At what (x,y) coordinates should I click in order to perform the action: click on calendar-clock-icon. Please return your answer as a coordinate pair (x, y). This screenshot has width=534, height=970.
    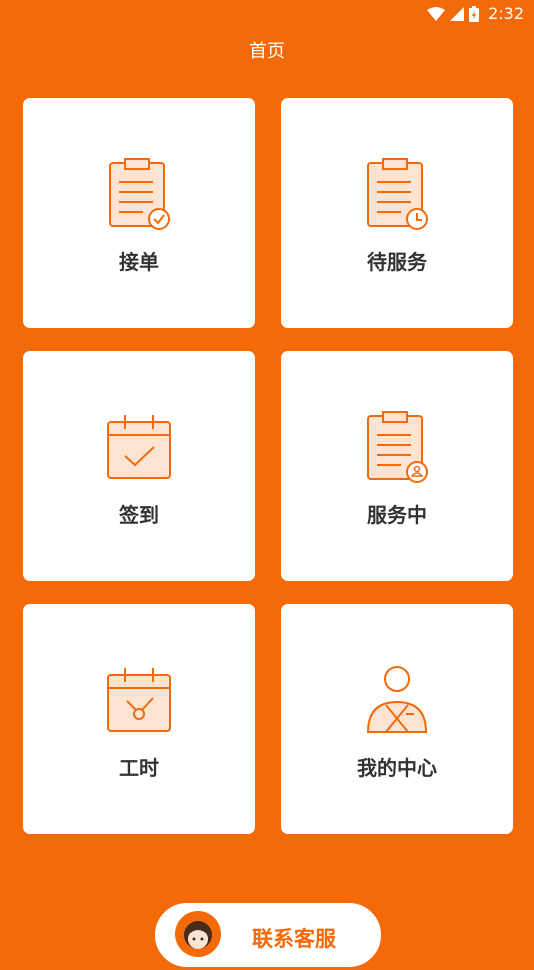
    Looking at the image, I should click on (139, 700).